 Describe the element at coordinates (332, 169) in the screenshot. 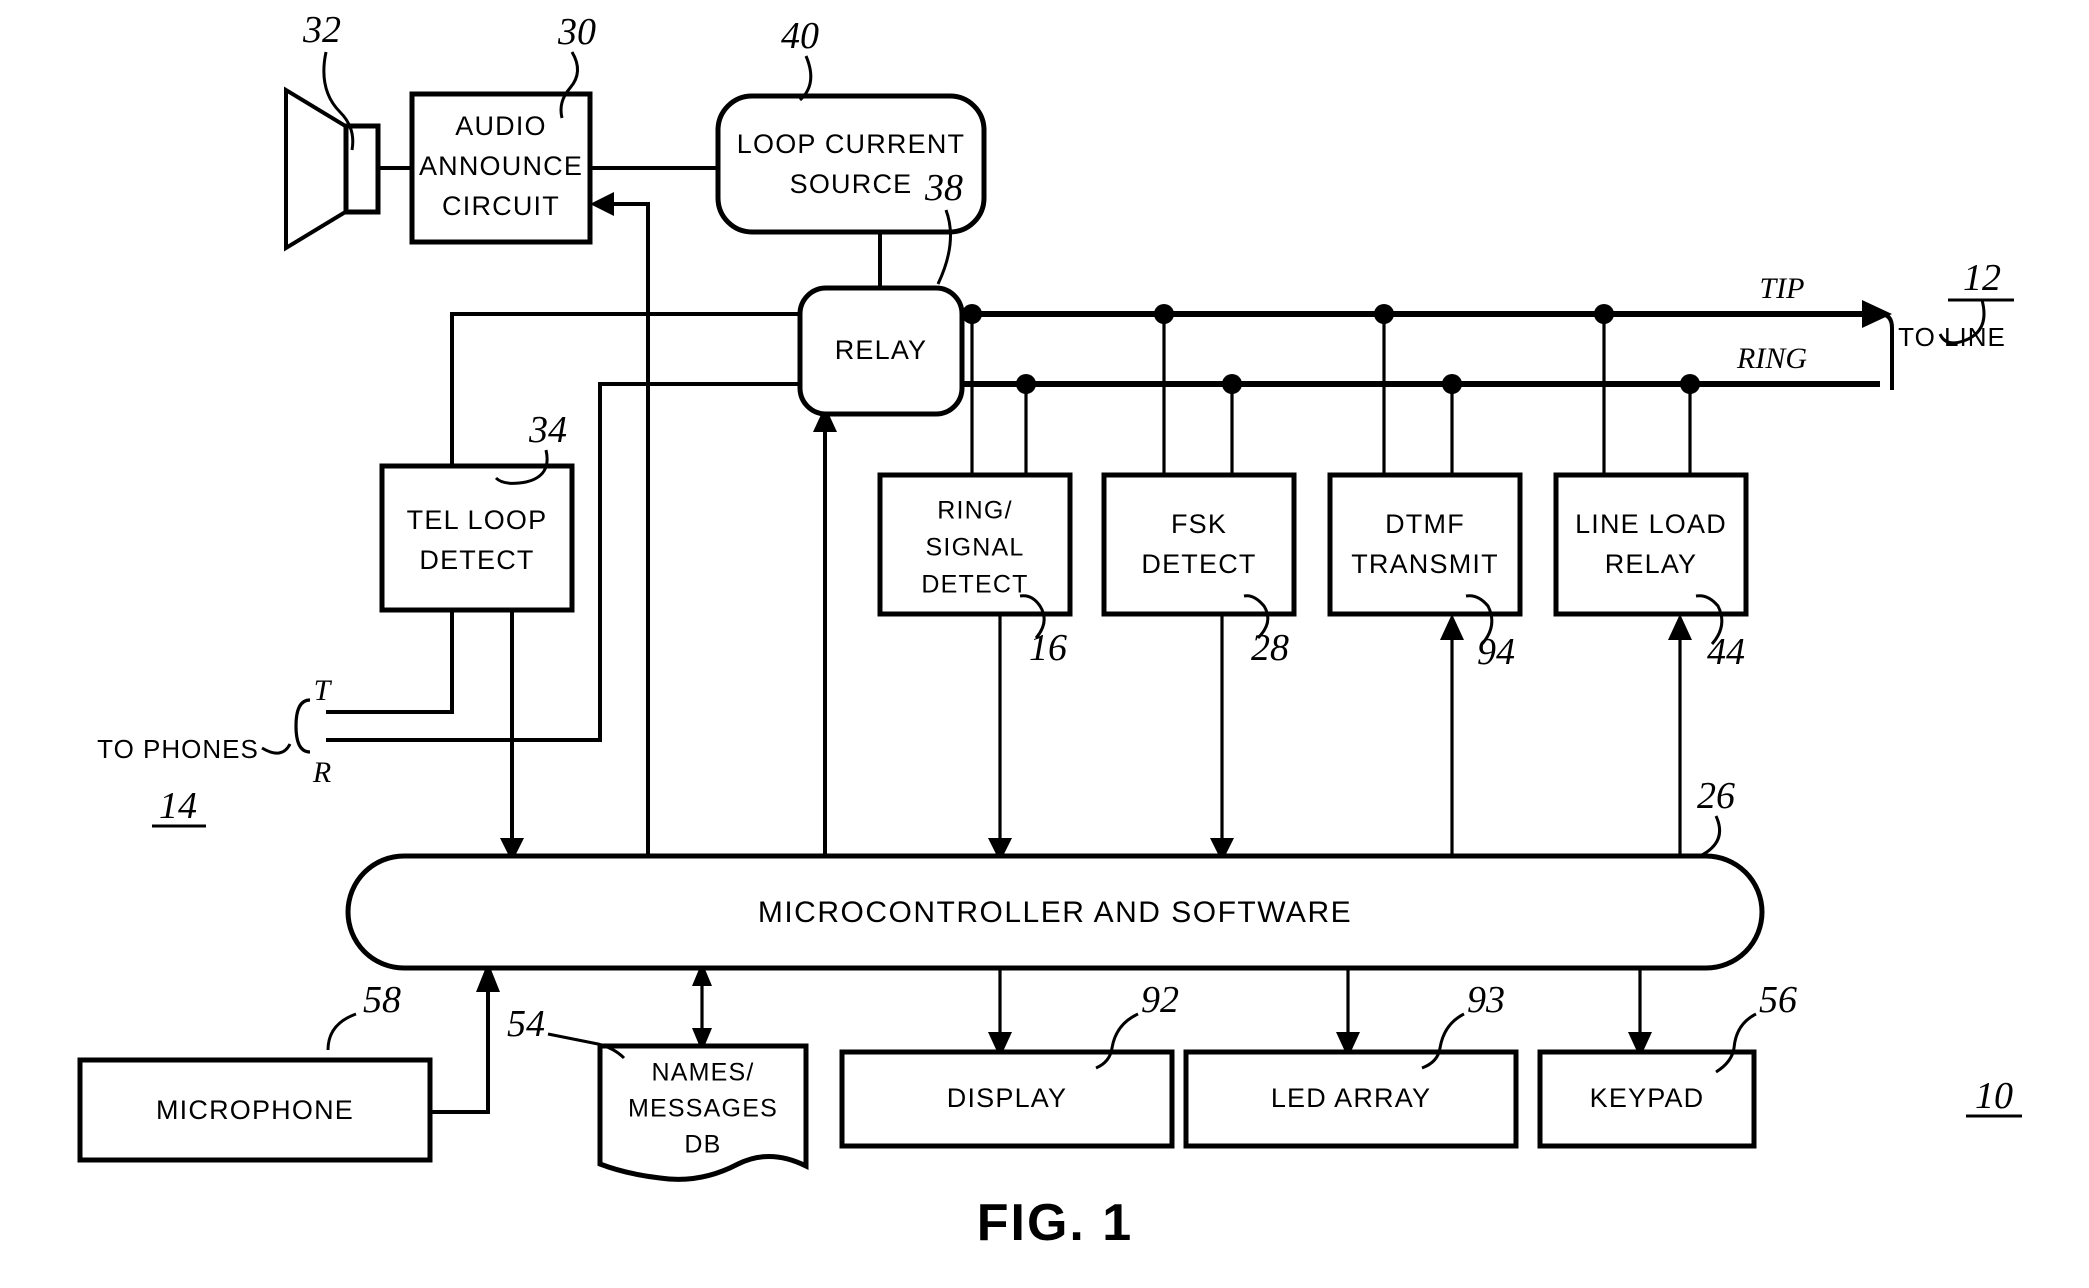

I see `speaker-symbol` at that location.